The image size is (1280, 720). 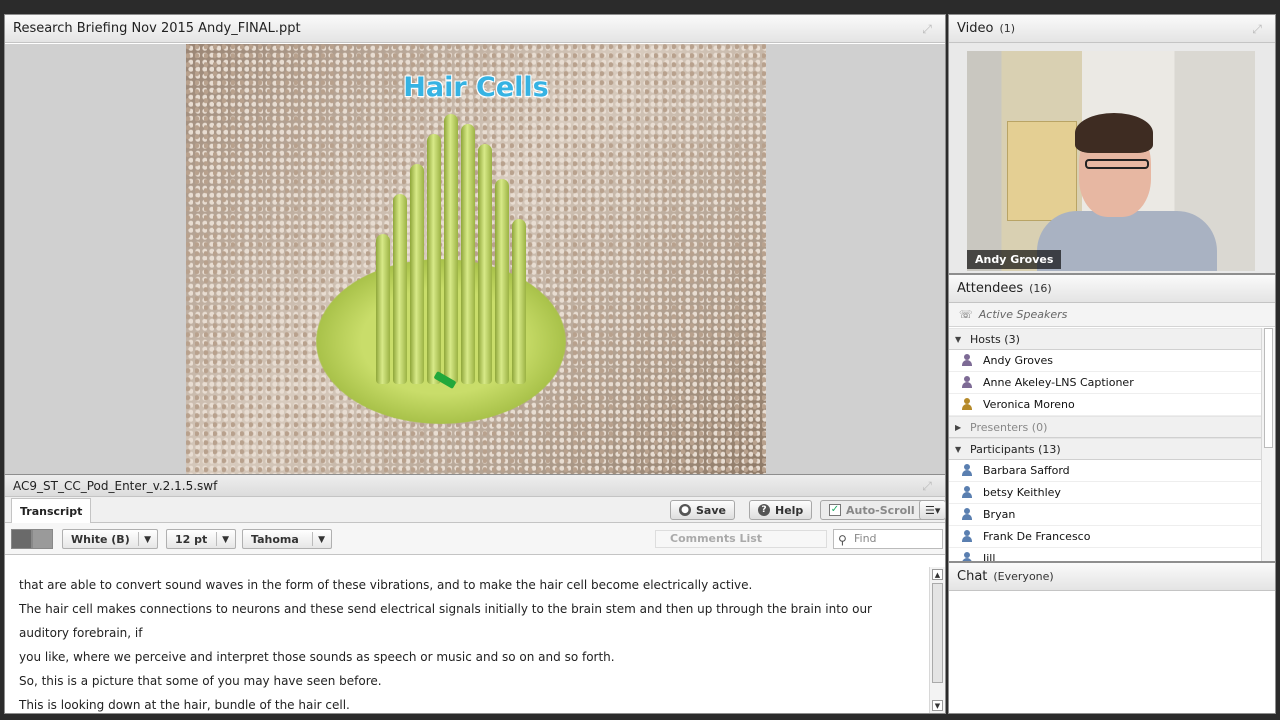 What do you see at coordinates (716, 538) in the screenshot?
I see `comments-list-label: Comments List` at bounding box center [716, 538].